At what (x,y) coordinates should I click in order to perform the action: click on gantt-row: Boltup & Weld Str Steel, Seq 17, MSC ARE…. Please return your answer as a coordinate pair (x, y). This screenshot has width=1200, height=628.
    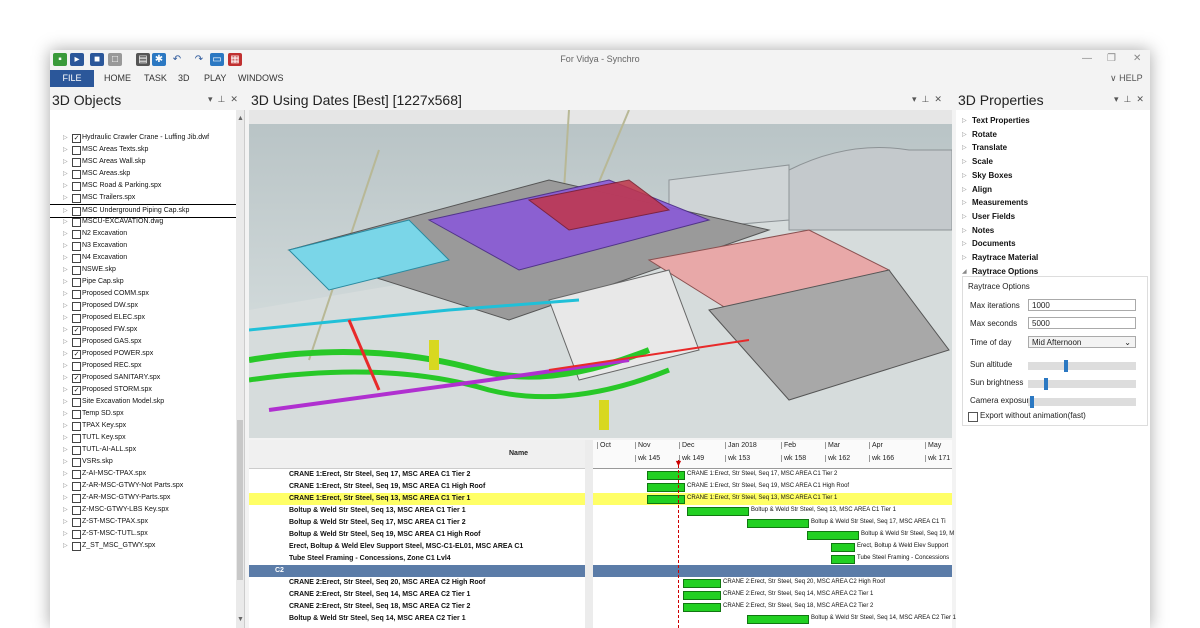
    Looking at the image, I should click on (417, 523).